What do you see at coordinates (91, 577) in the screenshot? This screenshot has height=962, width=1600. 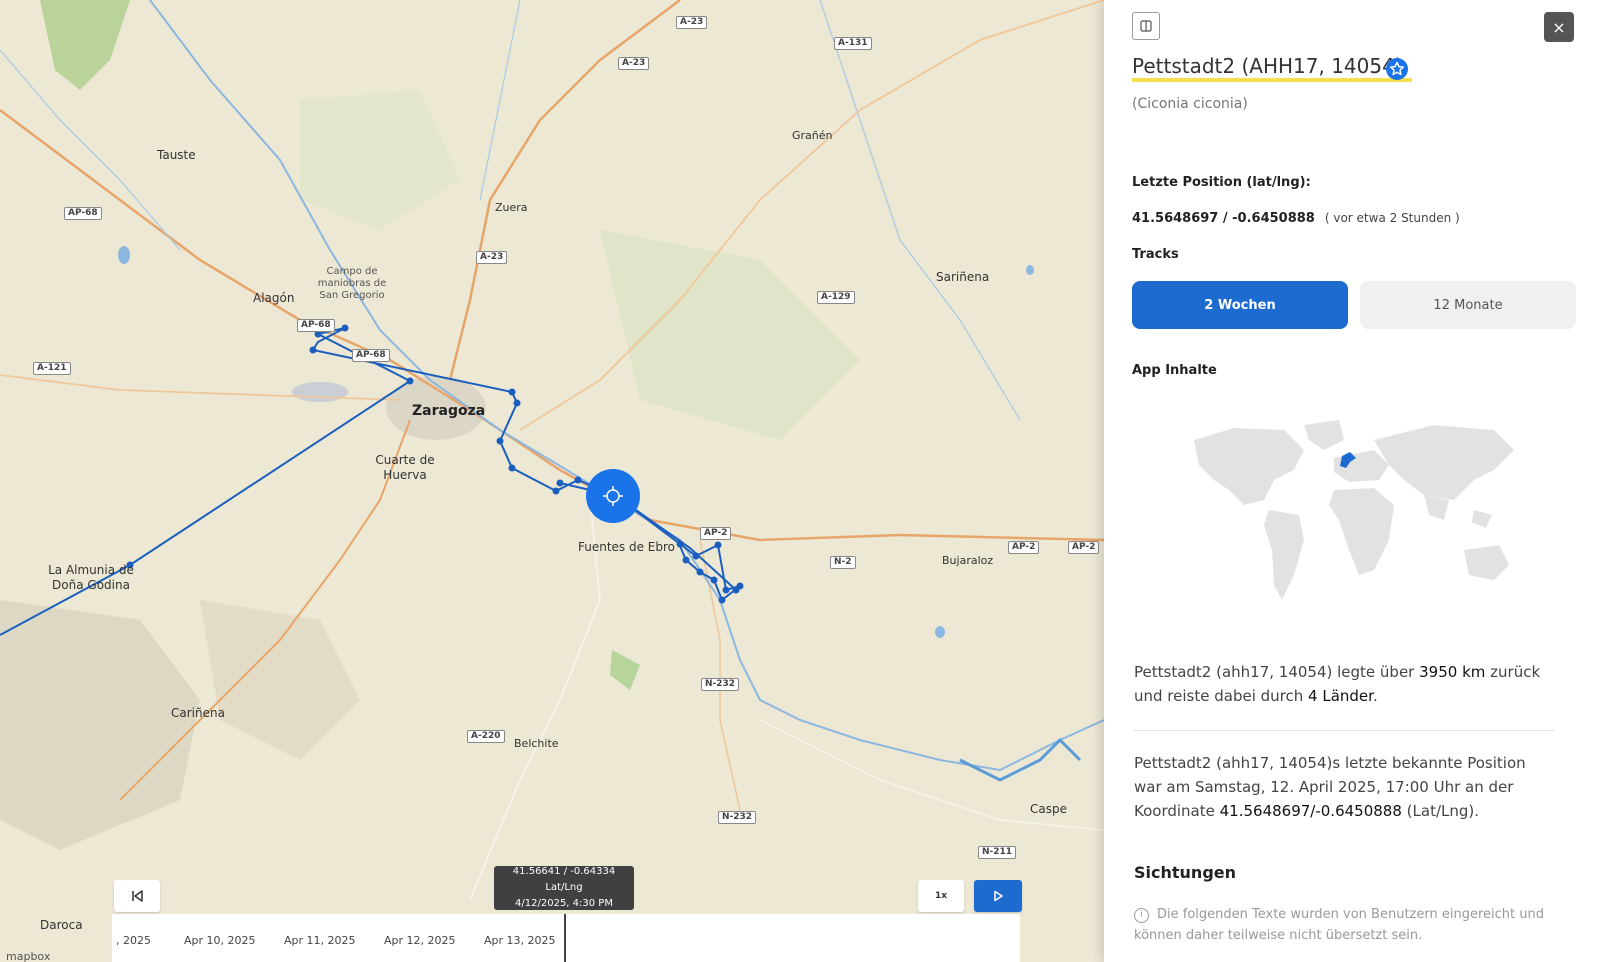 I see `place-label-almunia: La Almunia de Doña Godina` at bounding box center [91, 577].